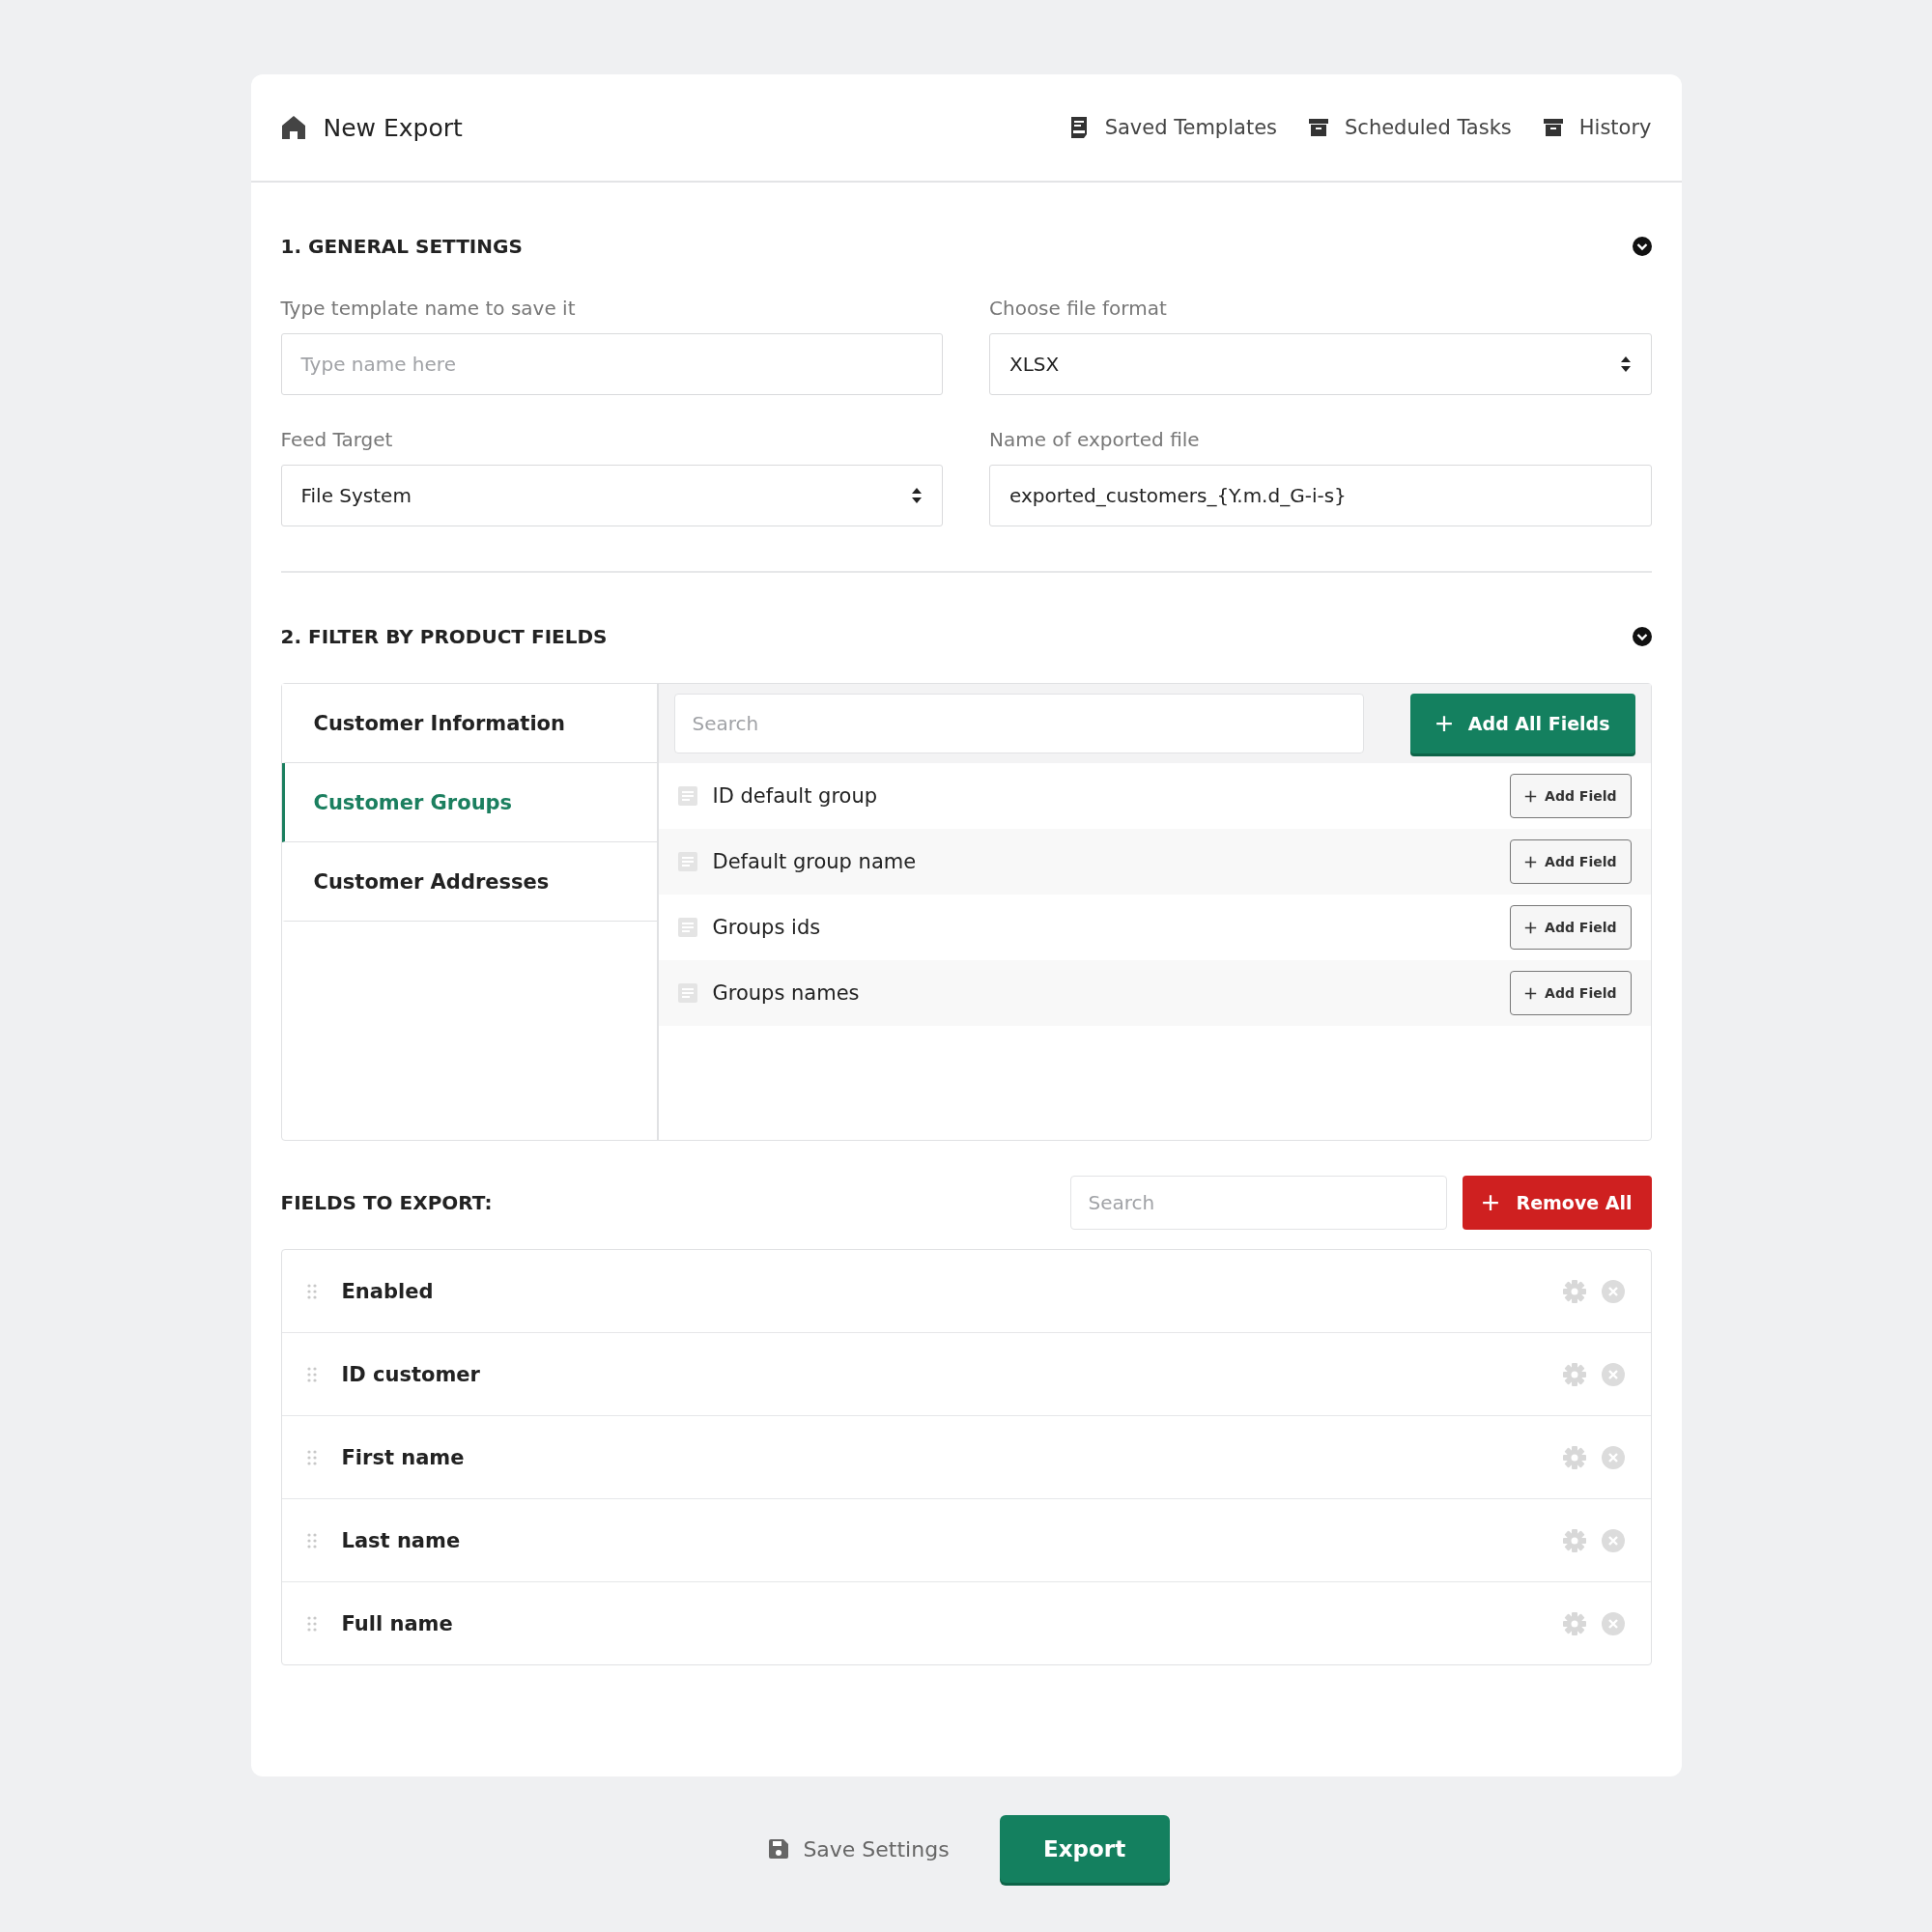 The image size is (1932, 1932). I want to click on export-field-name: Full name, so click(397, 1623).